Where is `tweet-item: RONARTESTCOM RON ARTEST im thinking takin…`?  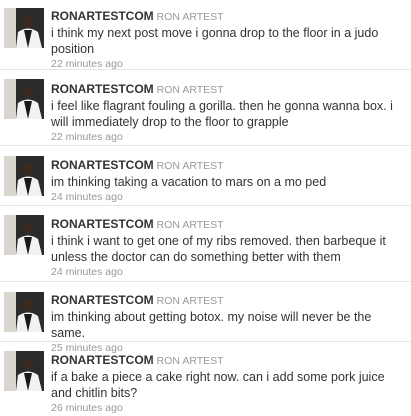
tweet-item: RONARTESTCOM RON ARTEST im thinking takin… is located at coordinates (205, 176).